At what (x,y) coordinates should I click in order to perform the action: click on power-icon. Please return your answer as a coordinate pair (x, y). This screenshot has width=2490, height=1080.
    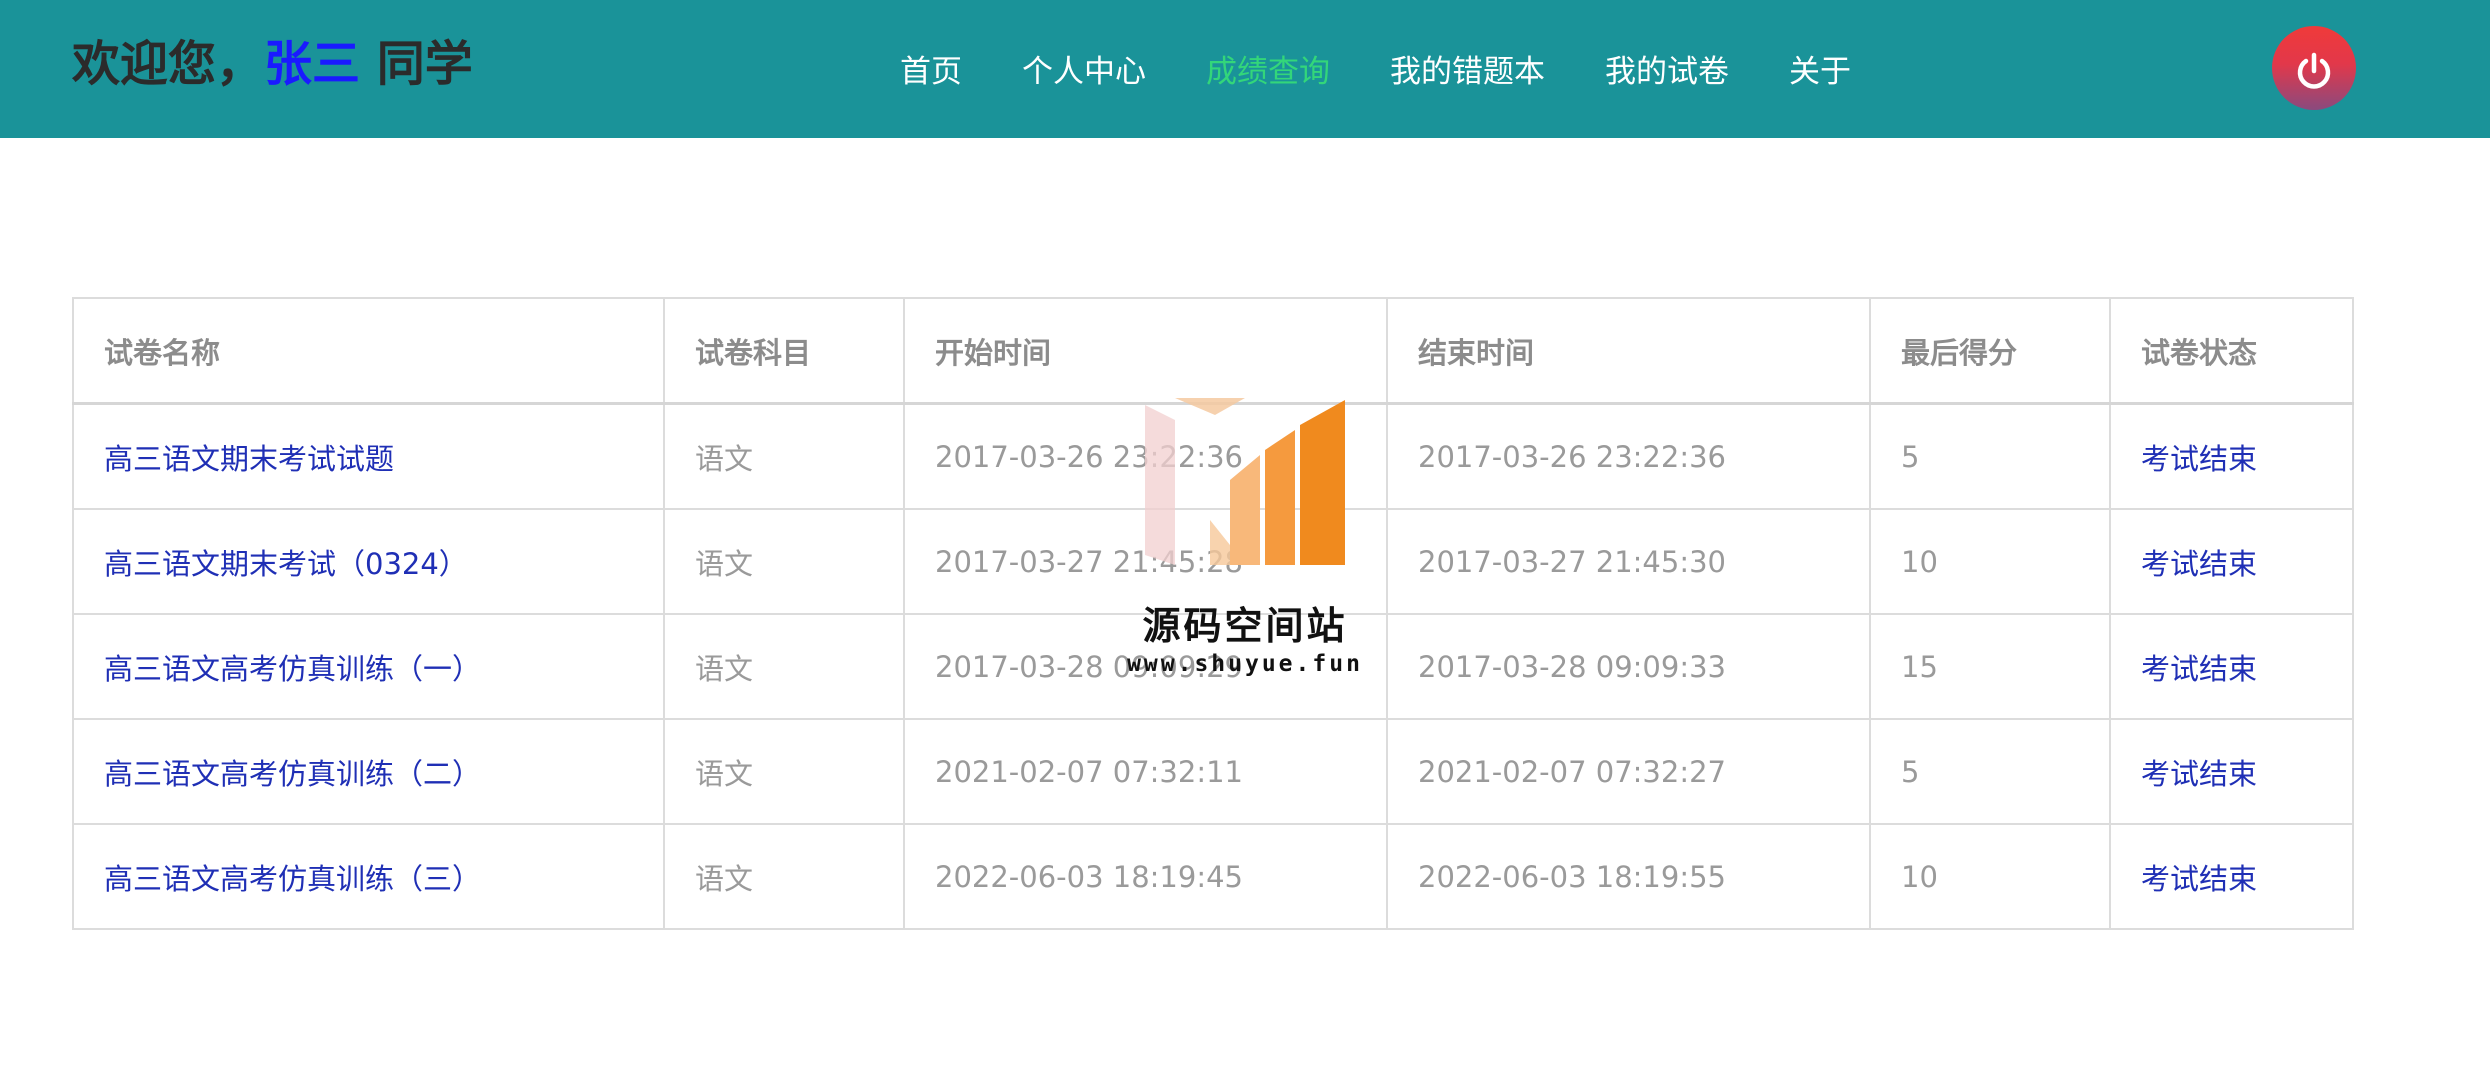
    Looking at the image, I should click on (2314, 70).